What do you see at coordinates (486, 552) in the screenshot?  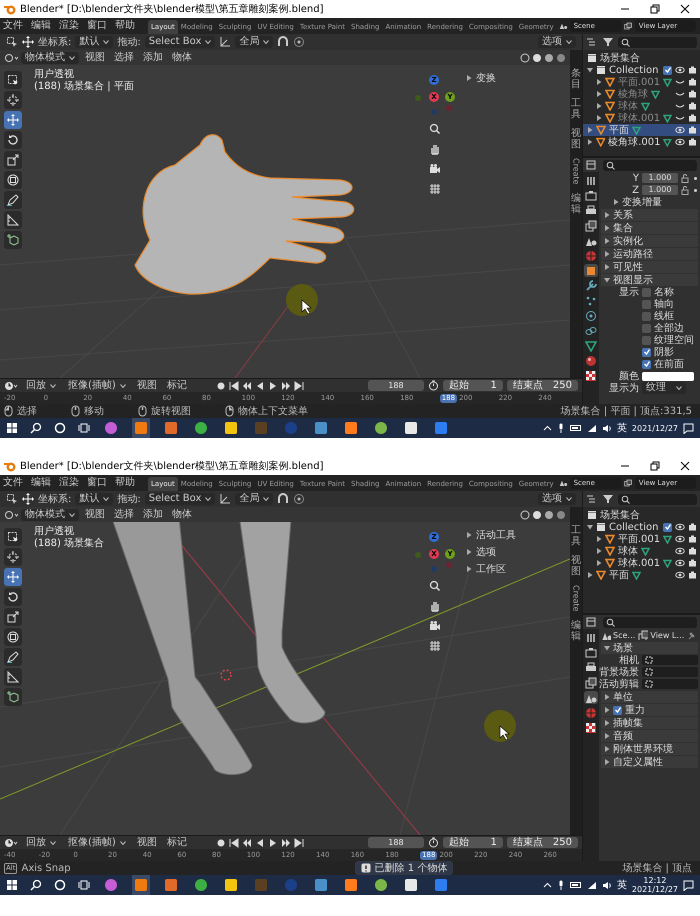 I see `panel-header: 选项` at bounding box center [486, 552].